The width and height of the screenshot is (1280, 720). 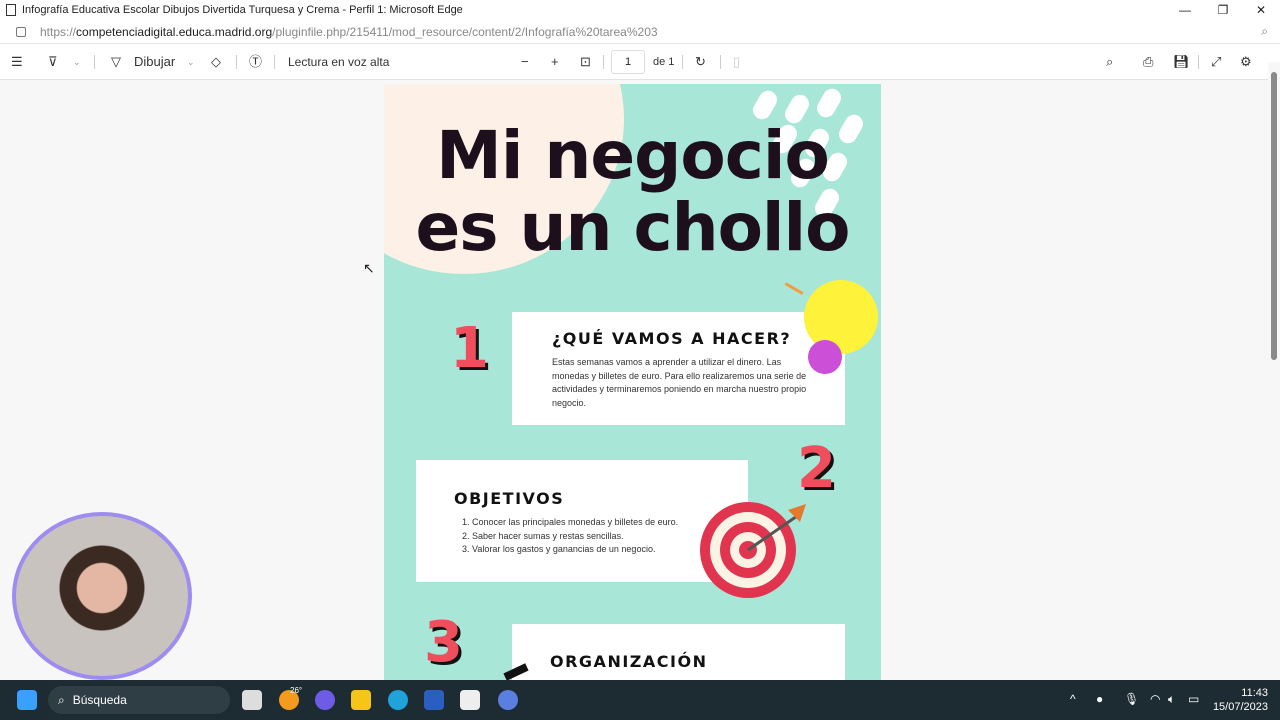 What do you see at coordinates (1073, 699) in the screenshot?
I see `chevron-up-icon: ^` at bounding box center [1073, 699].